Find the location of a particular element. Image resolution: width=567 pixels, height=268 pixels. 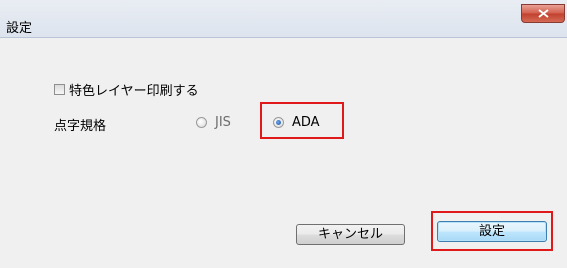

radio-ada-label: ADA is located at coordinates (306, 122).